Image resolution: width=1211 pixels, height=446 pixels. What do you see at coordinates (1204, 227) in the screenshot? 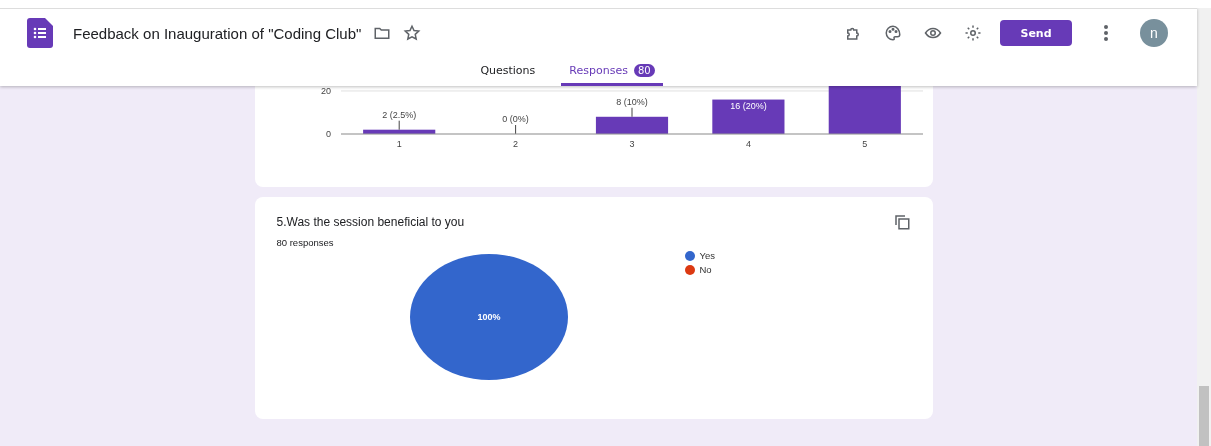
I see `scrollbar` at bounding box center [1204, 227].